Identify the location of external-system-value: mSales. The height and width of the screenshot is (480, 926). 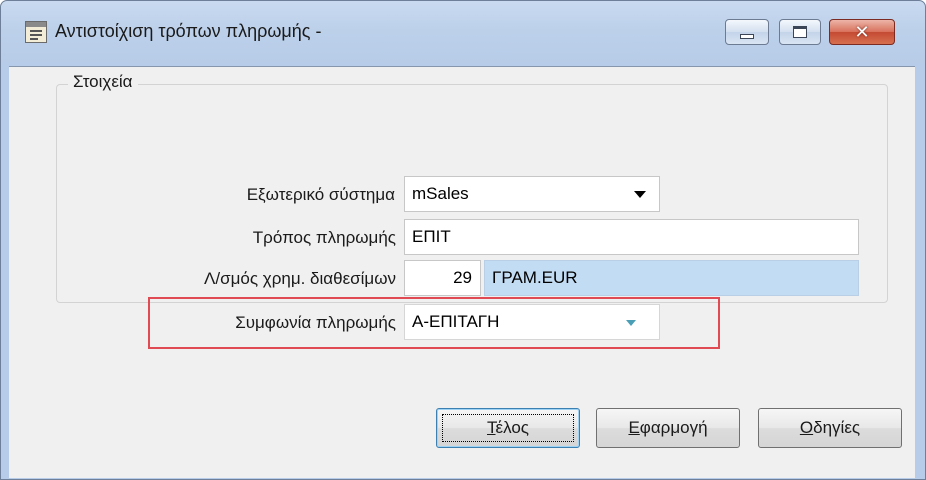
(440, 193).